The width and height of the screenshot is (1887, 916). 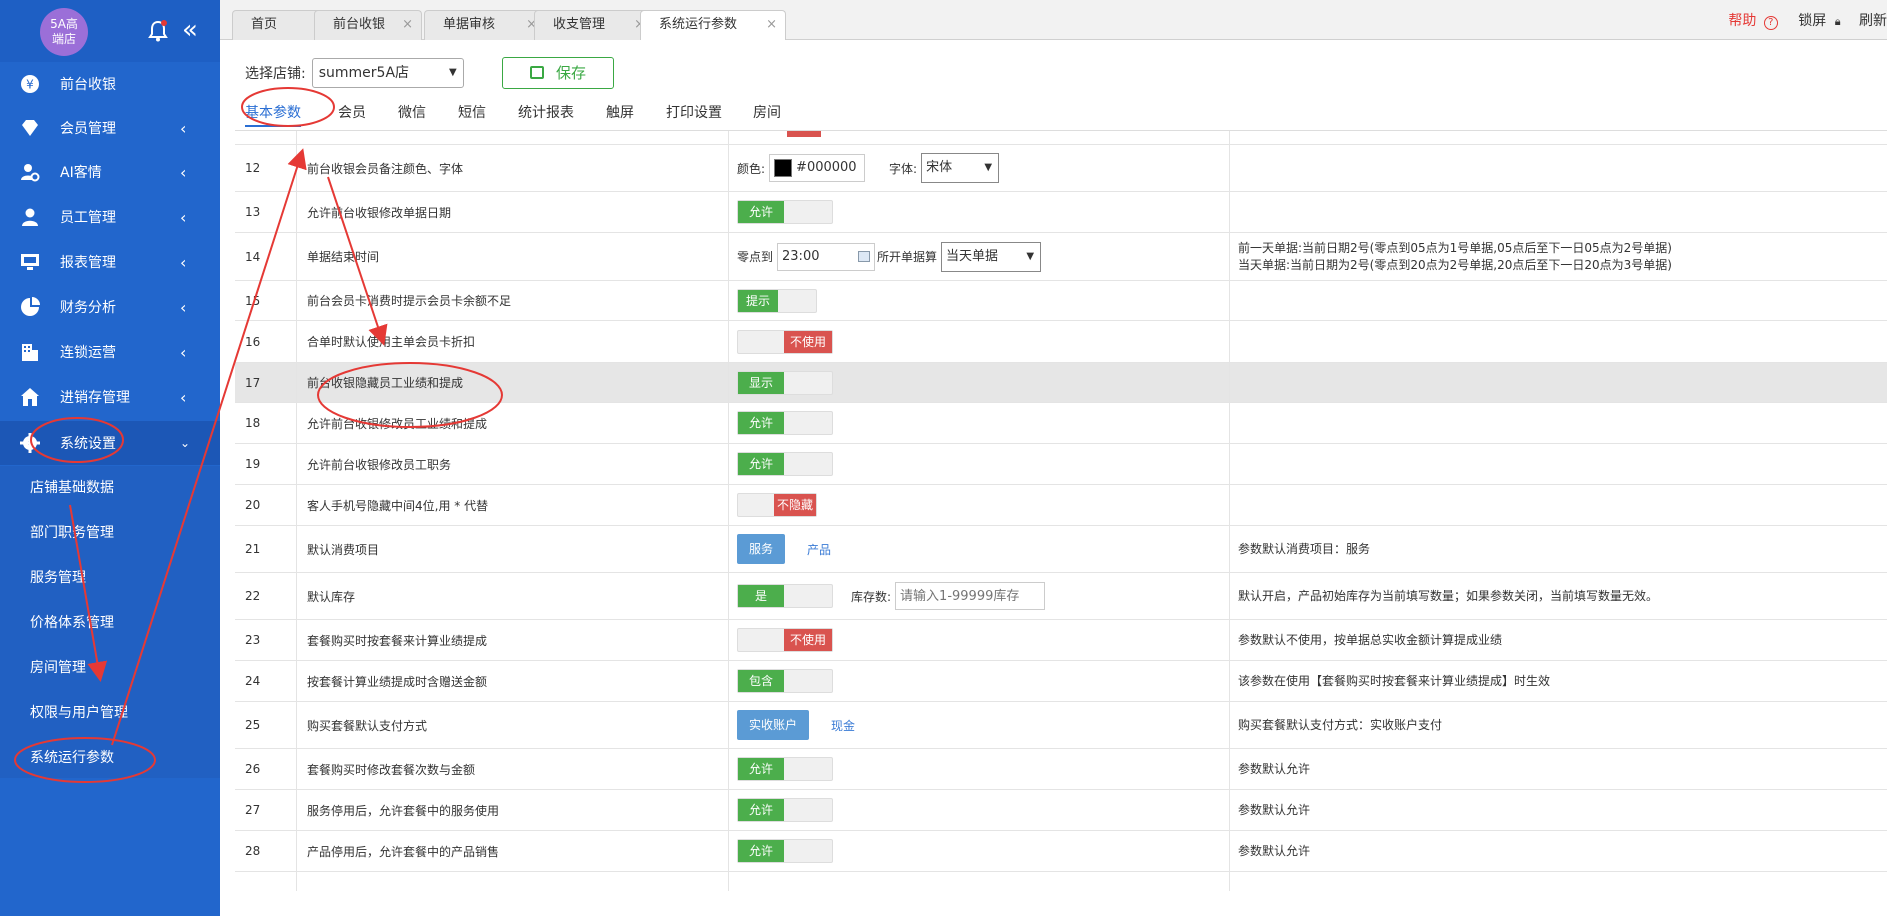 What do you see at coordinates (773, 725) in the screenshot?
I see `option-account-button: 实收账户` at bounding box center [773, 725].